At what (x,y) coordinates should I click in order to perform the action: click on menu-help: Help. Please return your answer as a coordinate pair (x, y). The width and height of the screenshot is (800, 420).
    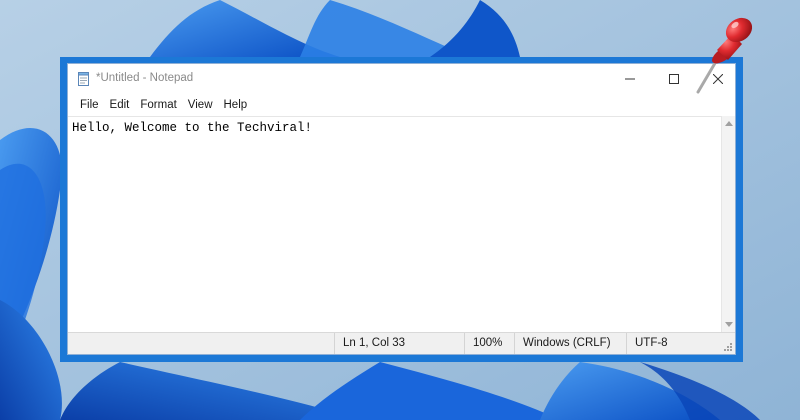
    Looking at the image, I should click on (236, 105).